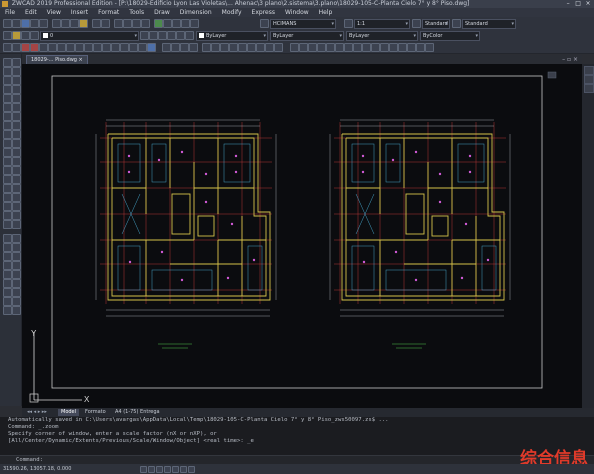  Describe the element at coordinates (167, 23) in the screenshot. I see `design-center-icon` at that location.